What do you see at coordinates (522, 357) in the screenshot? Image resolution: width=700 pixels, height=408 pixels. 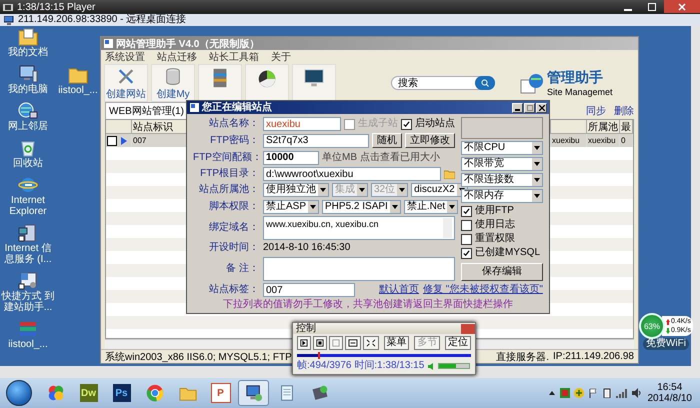 I see `status-text: 直接服务器.` at bounding box center [522, 357].